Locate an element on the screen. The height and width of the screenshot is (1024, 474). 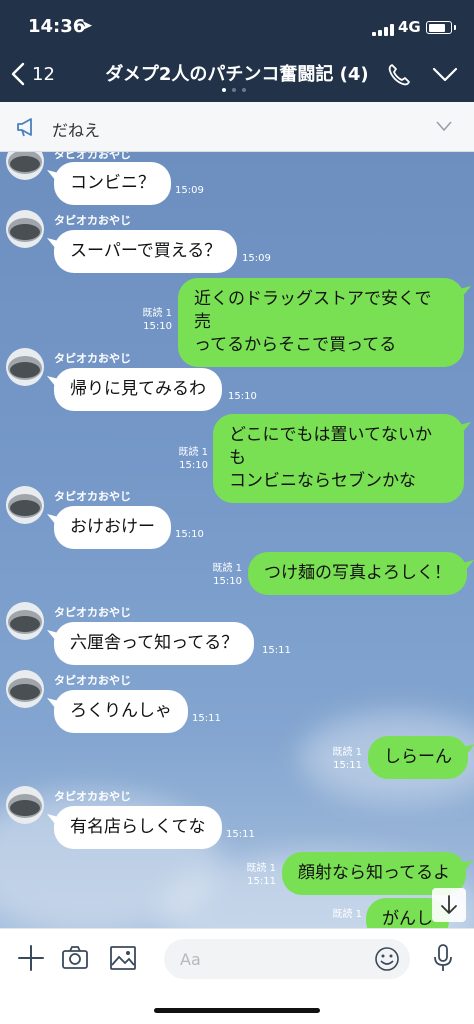
message-field-container is located at coordinates (287, 959).